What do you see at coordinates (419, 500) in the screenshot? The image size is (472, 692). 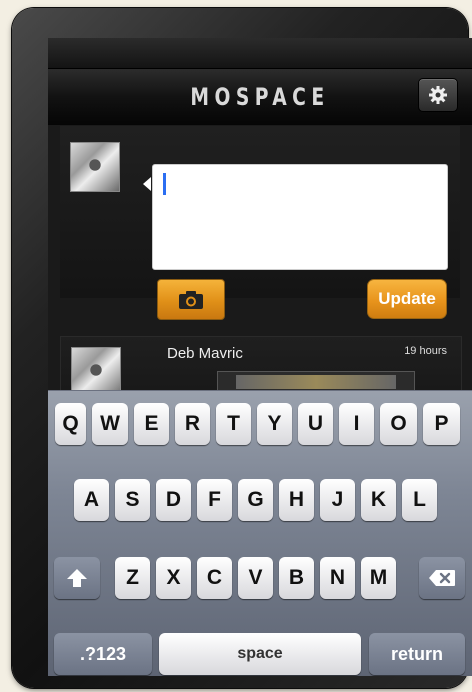 I see `key-l: L` at bounding box center [419, 500].